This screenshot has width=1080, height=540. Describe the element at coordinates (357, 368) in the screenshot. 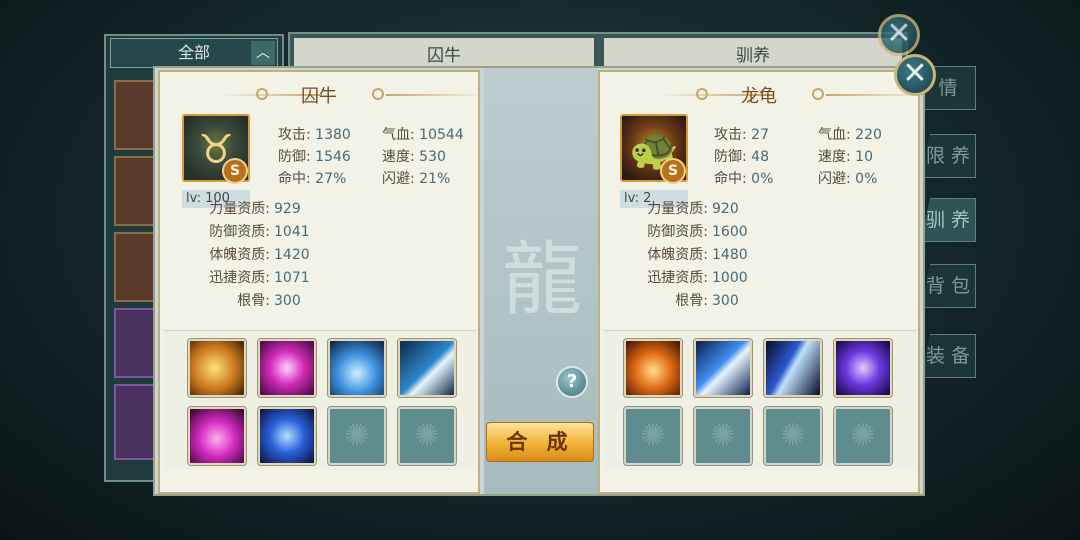

I see `blue-heart-skill-icon` at that location.